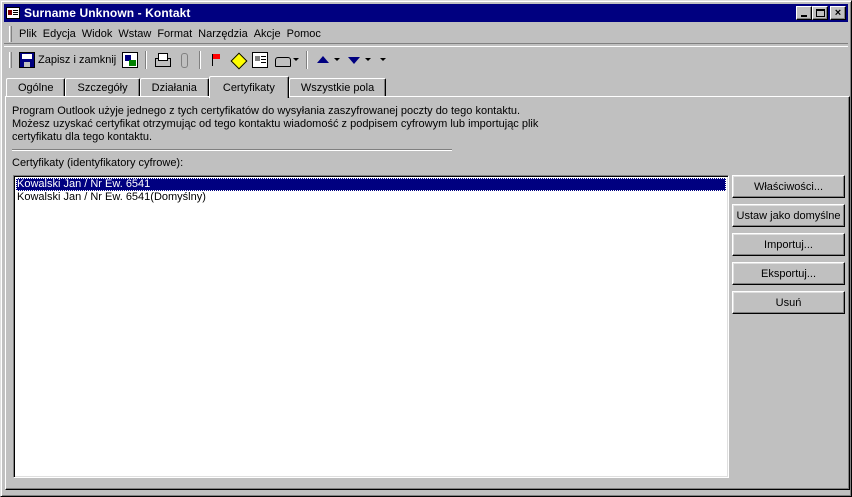  What do you see at coordinates (102, 87) in the screenshot?
I see `tab-szczegoly: Szczegóły` at bounding box center [102, 87].